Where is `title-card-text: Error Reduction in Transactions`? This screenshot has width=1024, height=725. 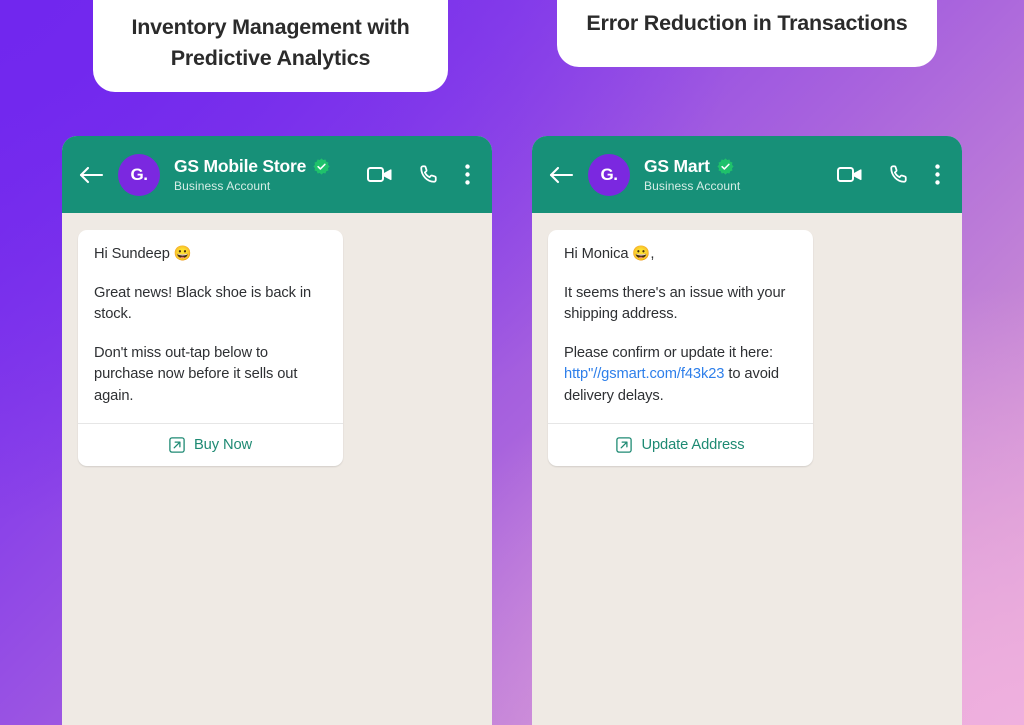 title-card-text: Error Reduction in Transactions is located at coordinates (747, 23).